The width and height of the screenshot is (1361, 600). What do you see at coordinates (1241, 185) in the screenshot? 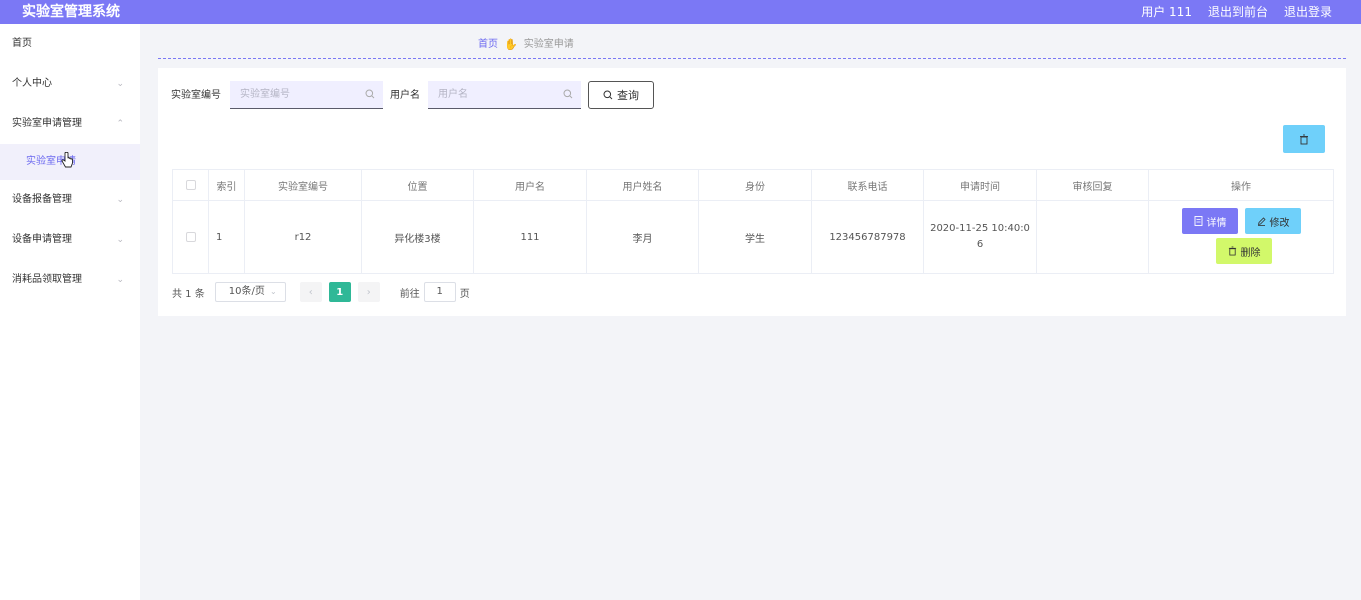
I see `column-header: 操作` at bounding box center [1241, 185].